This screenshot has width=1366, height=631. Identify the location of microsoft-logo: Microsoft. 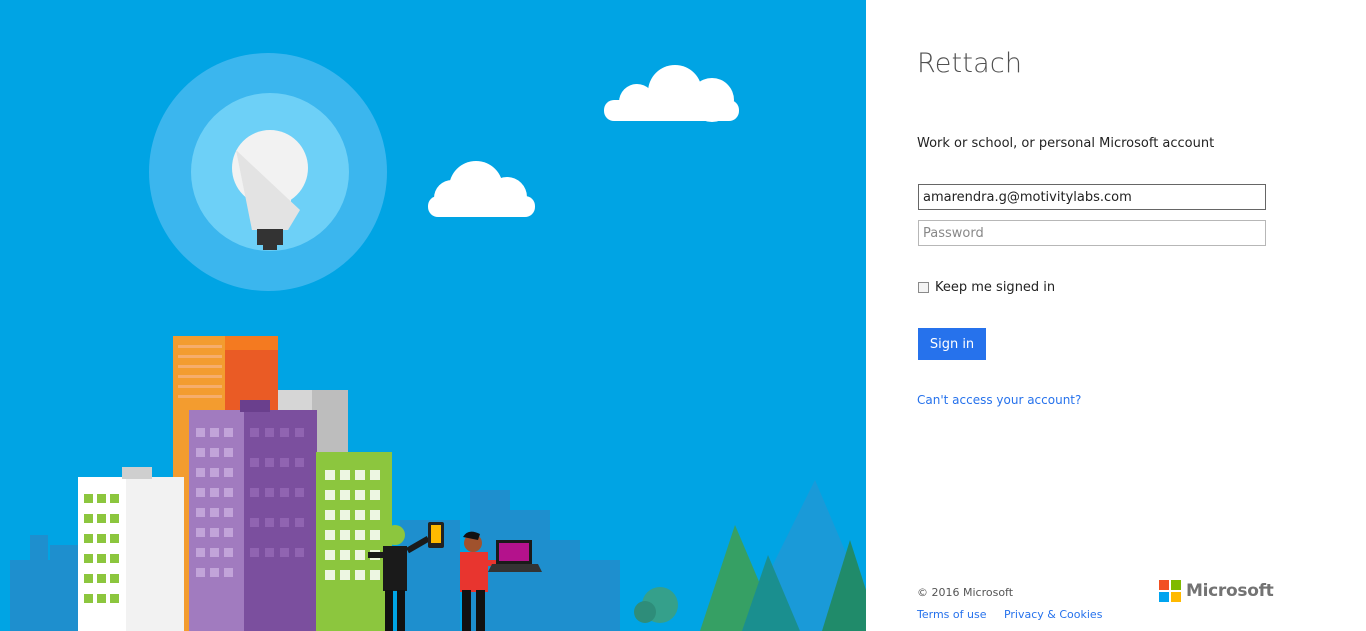
(1216, 591).